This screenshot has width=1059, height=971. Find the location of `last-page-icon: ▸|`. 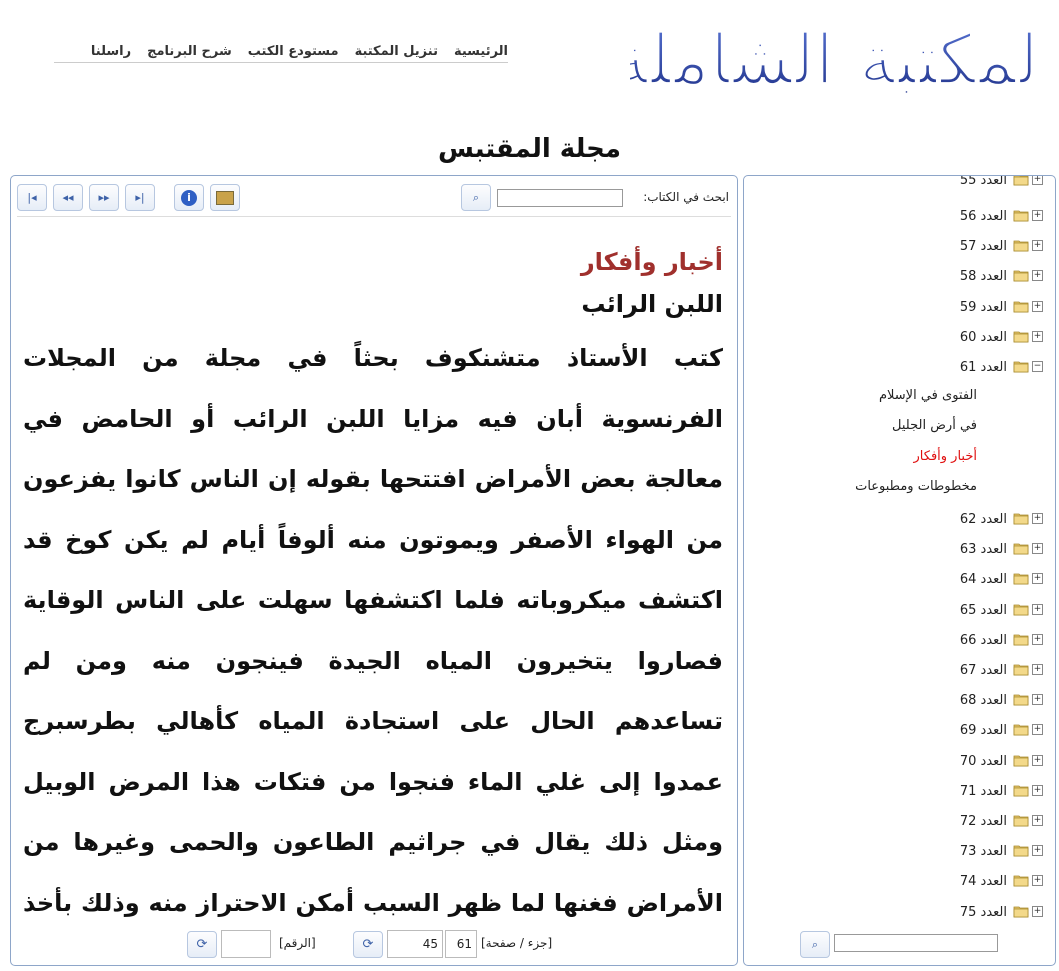

last-page-icon: ▸| is located at coordinates (140, 197).